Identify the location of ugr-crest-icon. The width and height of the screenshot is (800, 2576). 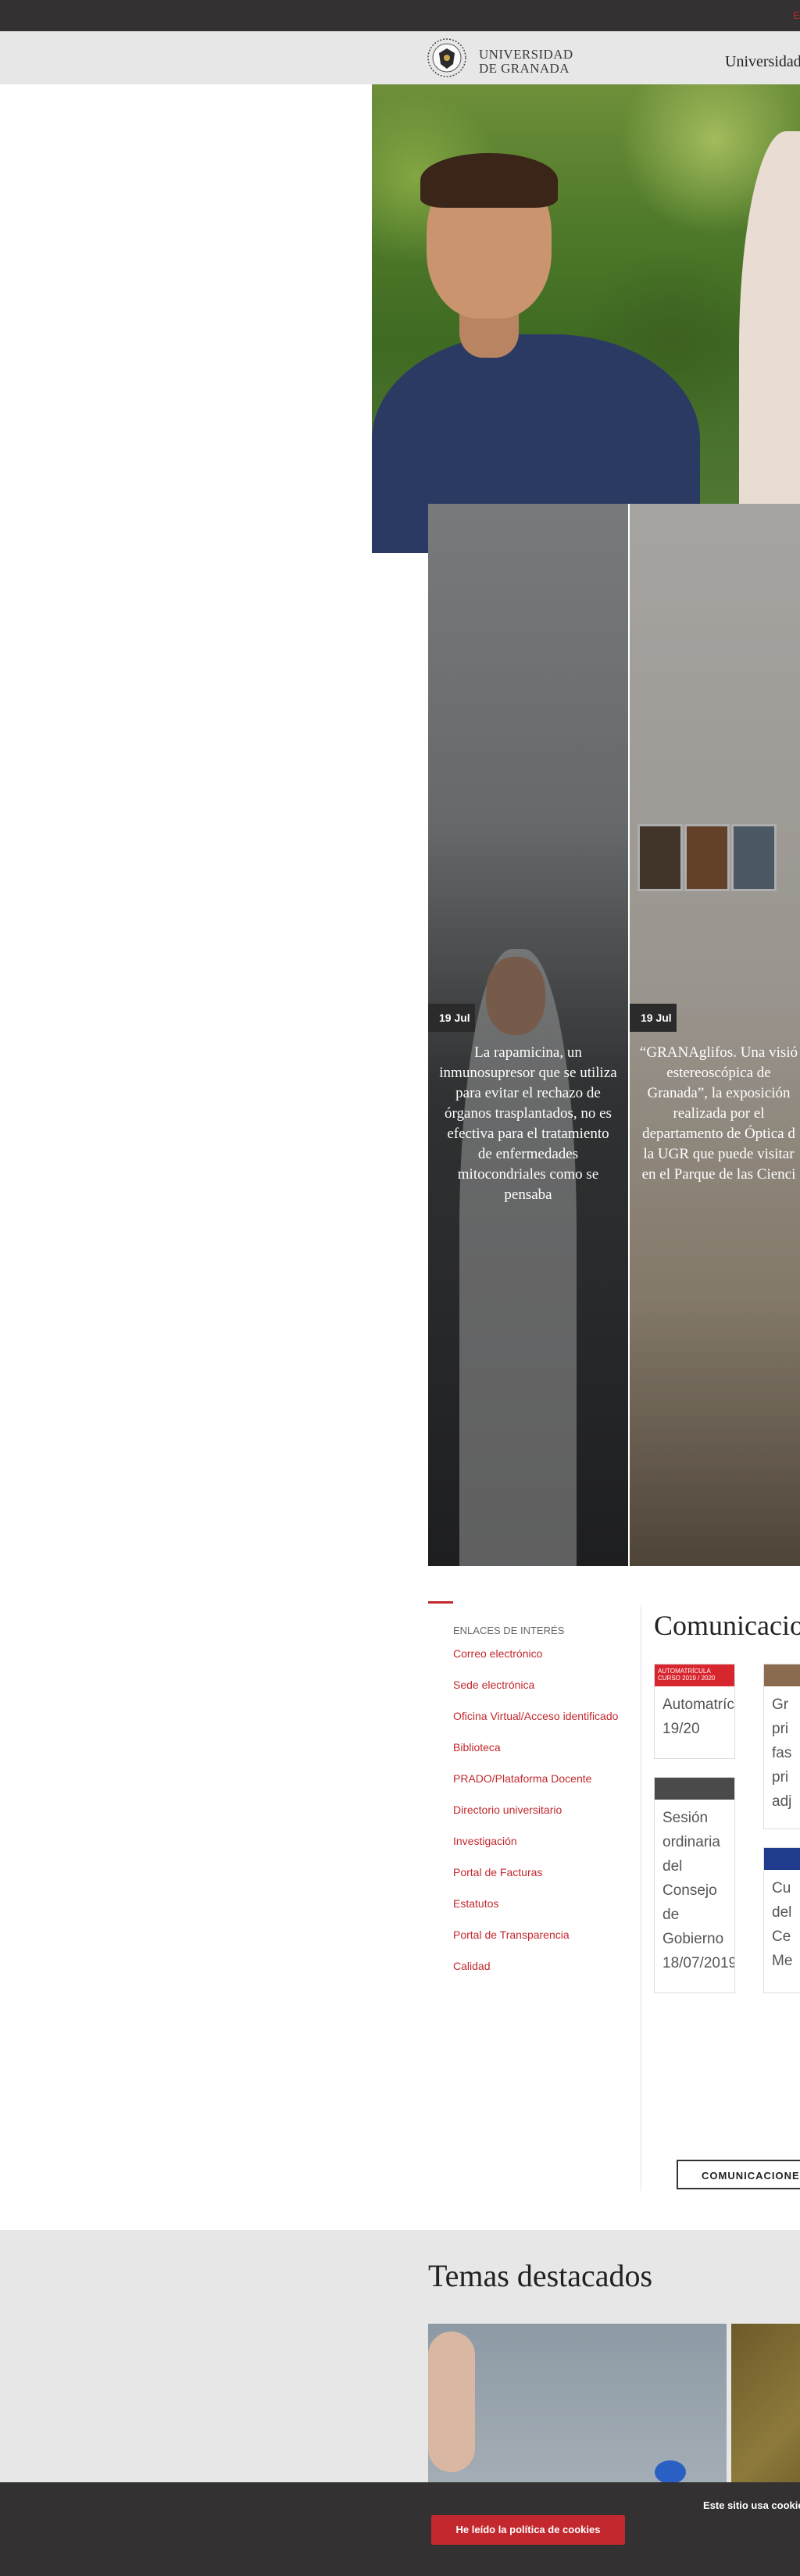
(446, 57).